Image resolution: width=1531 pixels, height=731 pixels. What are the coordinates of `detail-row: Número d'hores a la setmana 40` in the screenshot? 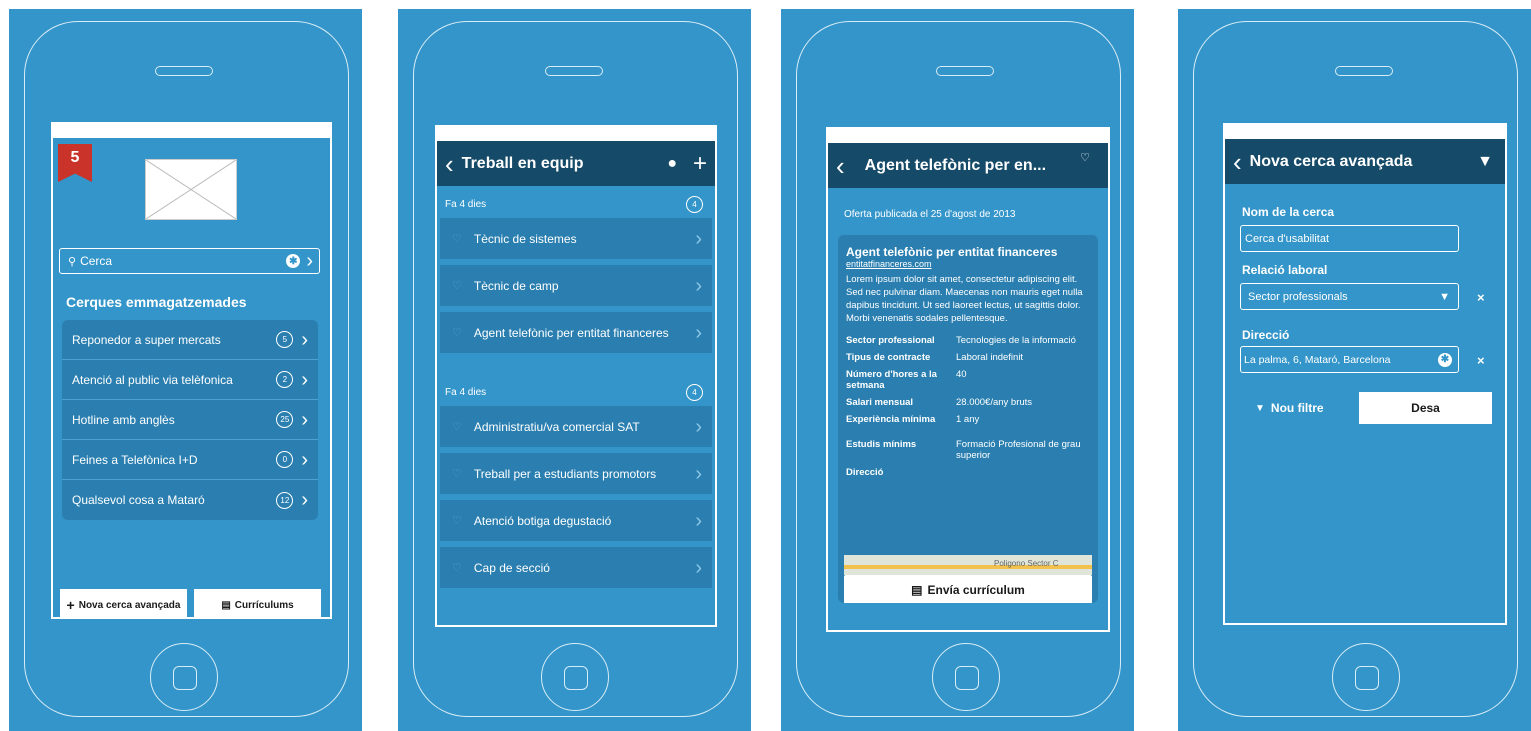 It's located at (906, 380).